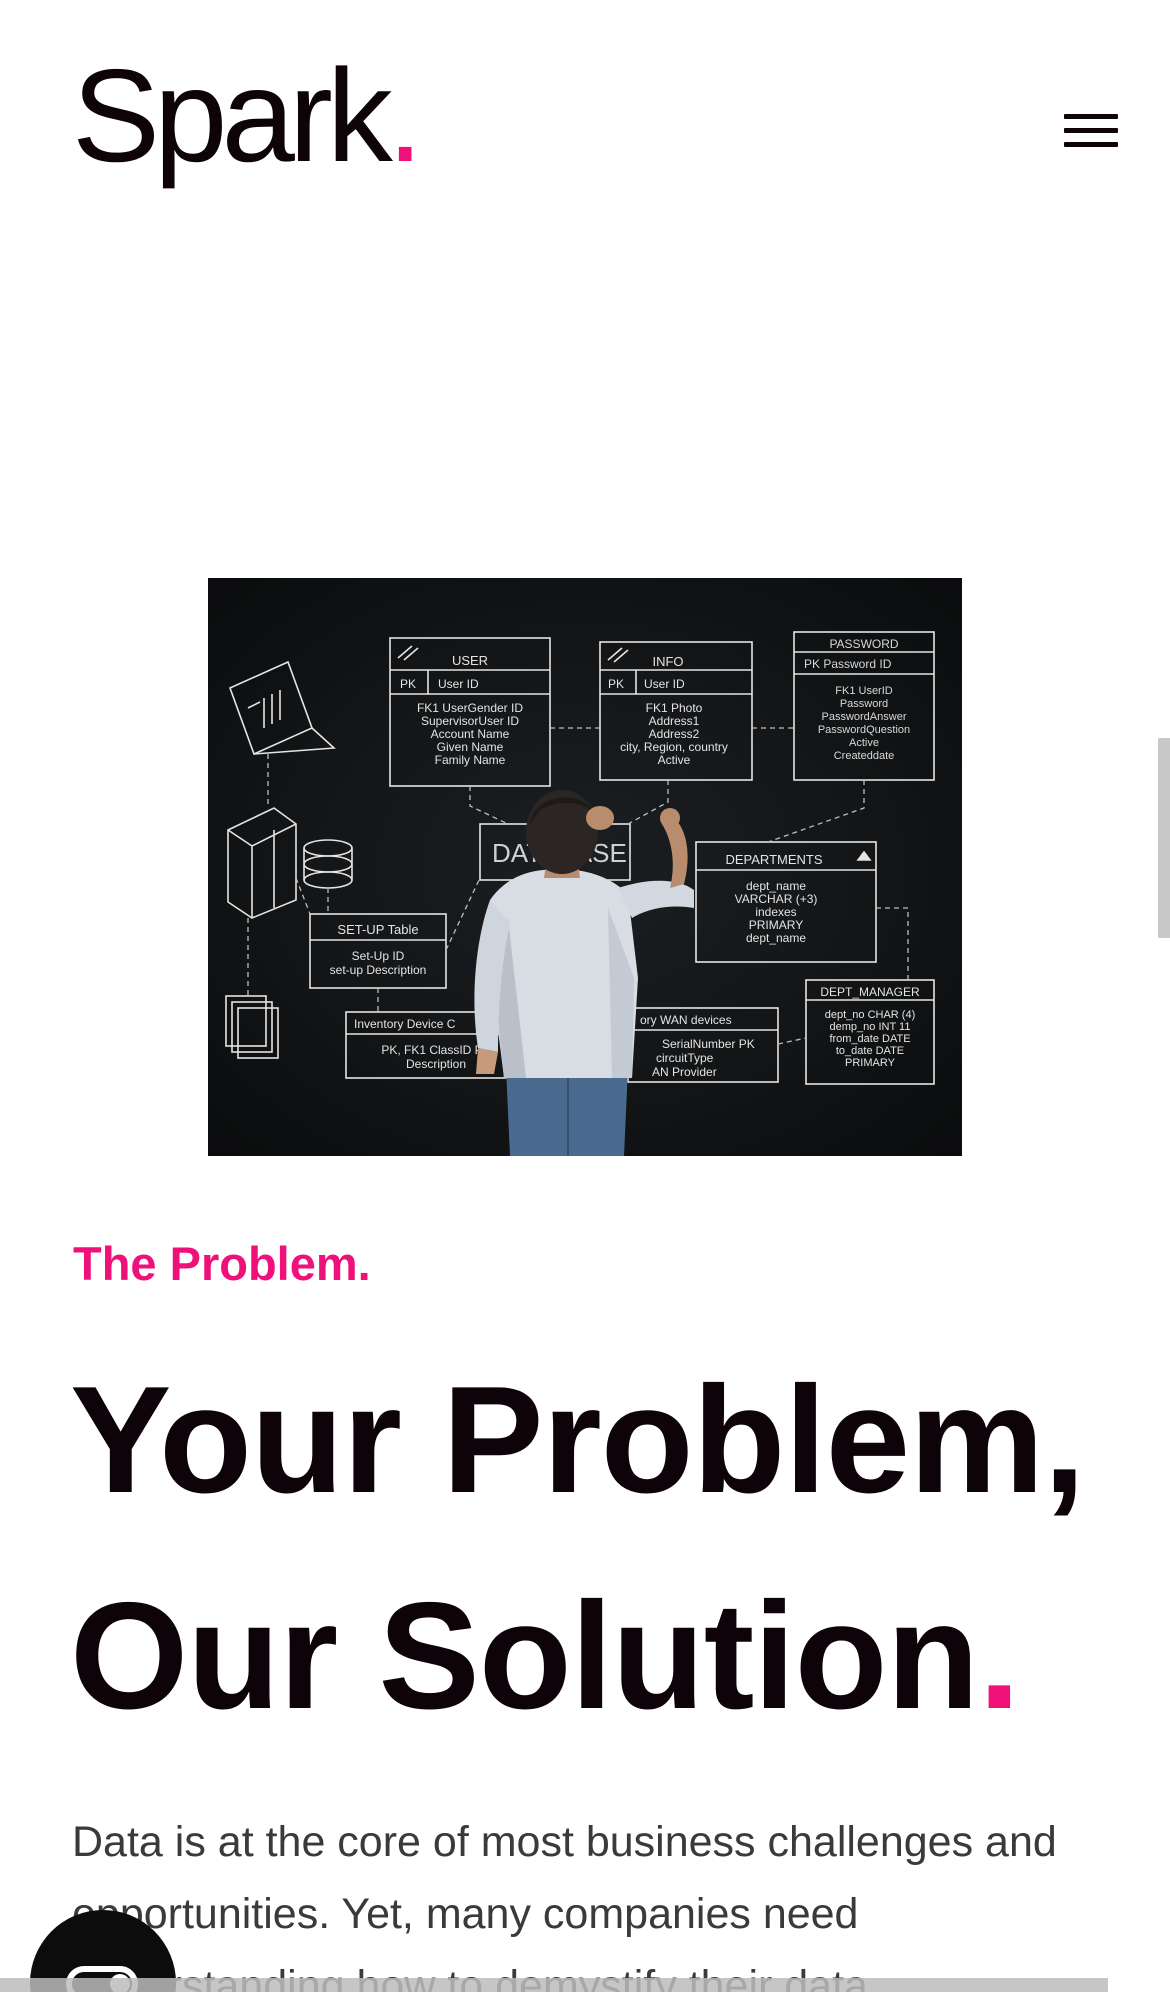 The image size is (1170, 1992). Describe the element at coordinates (776, 925) in the screenshot. I see `departments-field: PRIMARY` at that location.